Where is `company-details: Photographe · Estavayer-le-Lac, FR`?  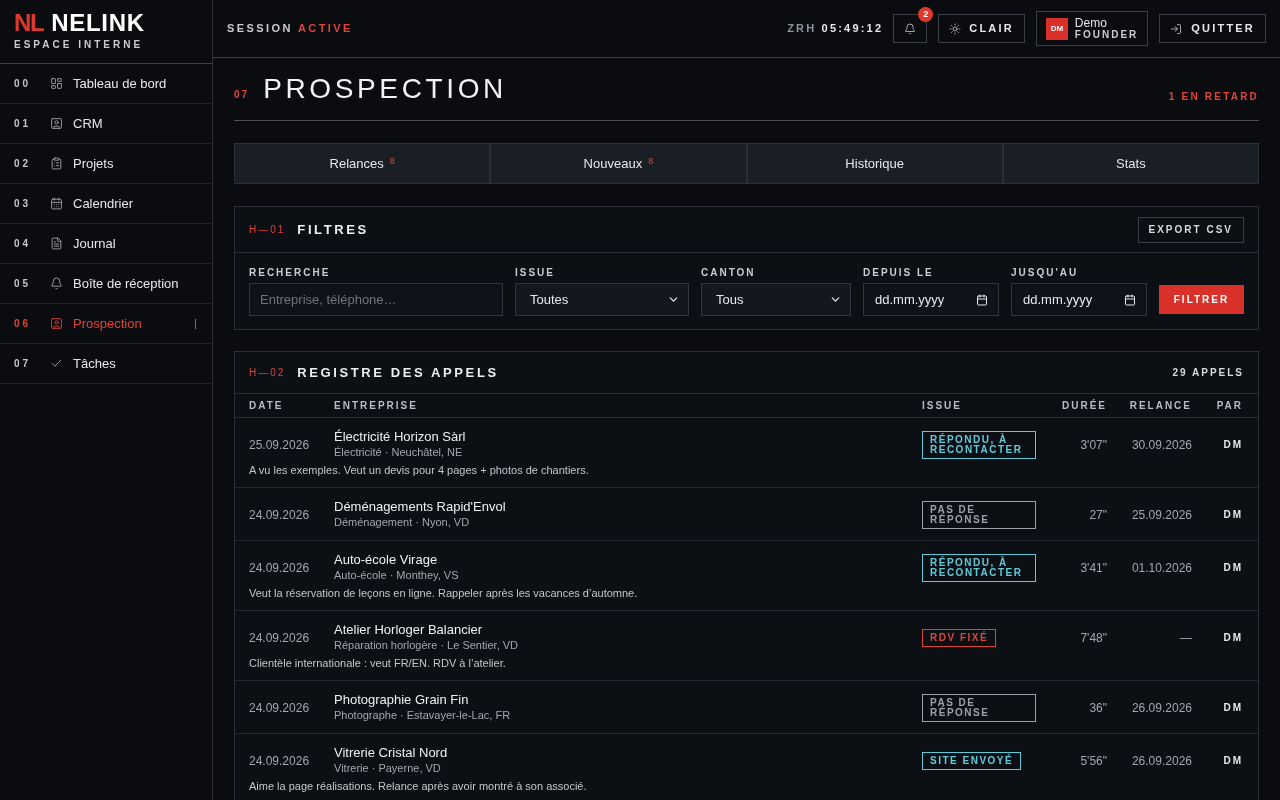 company-details: Photographe · Estavayer-le-Lac, FR is located at coordinates (422, 715).